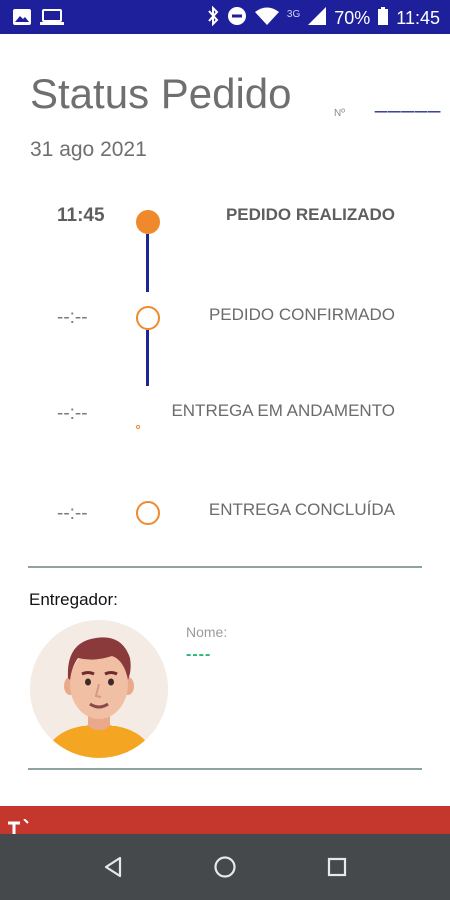 The width and height of the screenshot is (450, 900). I want to click on signal-icon, so click(317, 18).